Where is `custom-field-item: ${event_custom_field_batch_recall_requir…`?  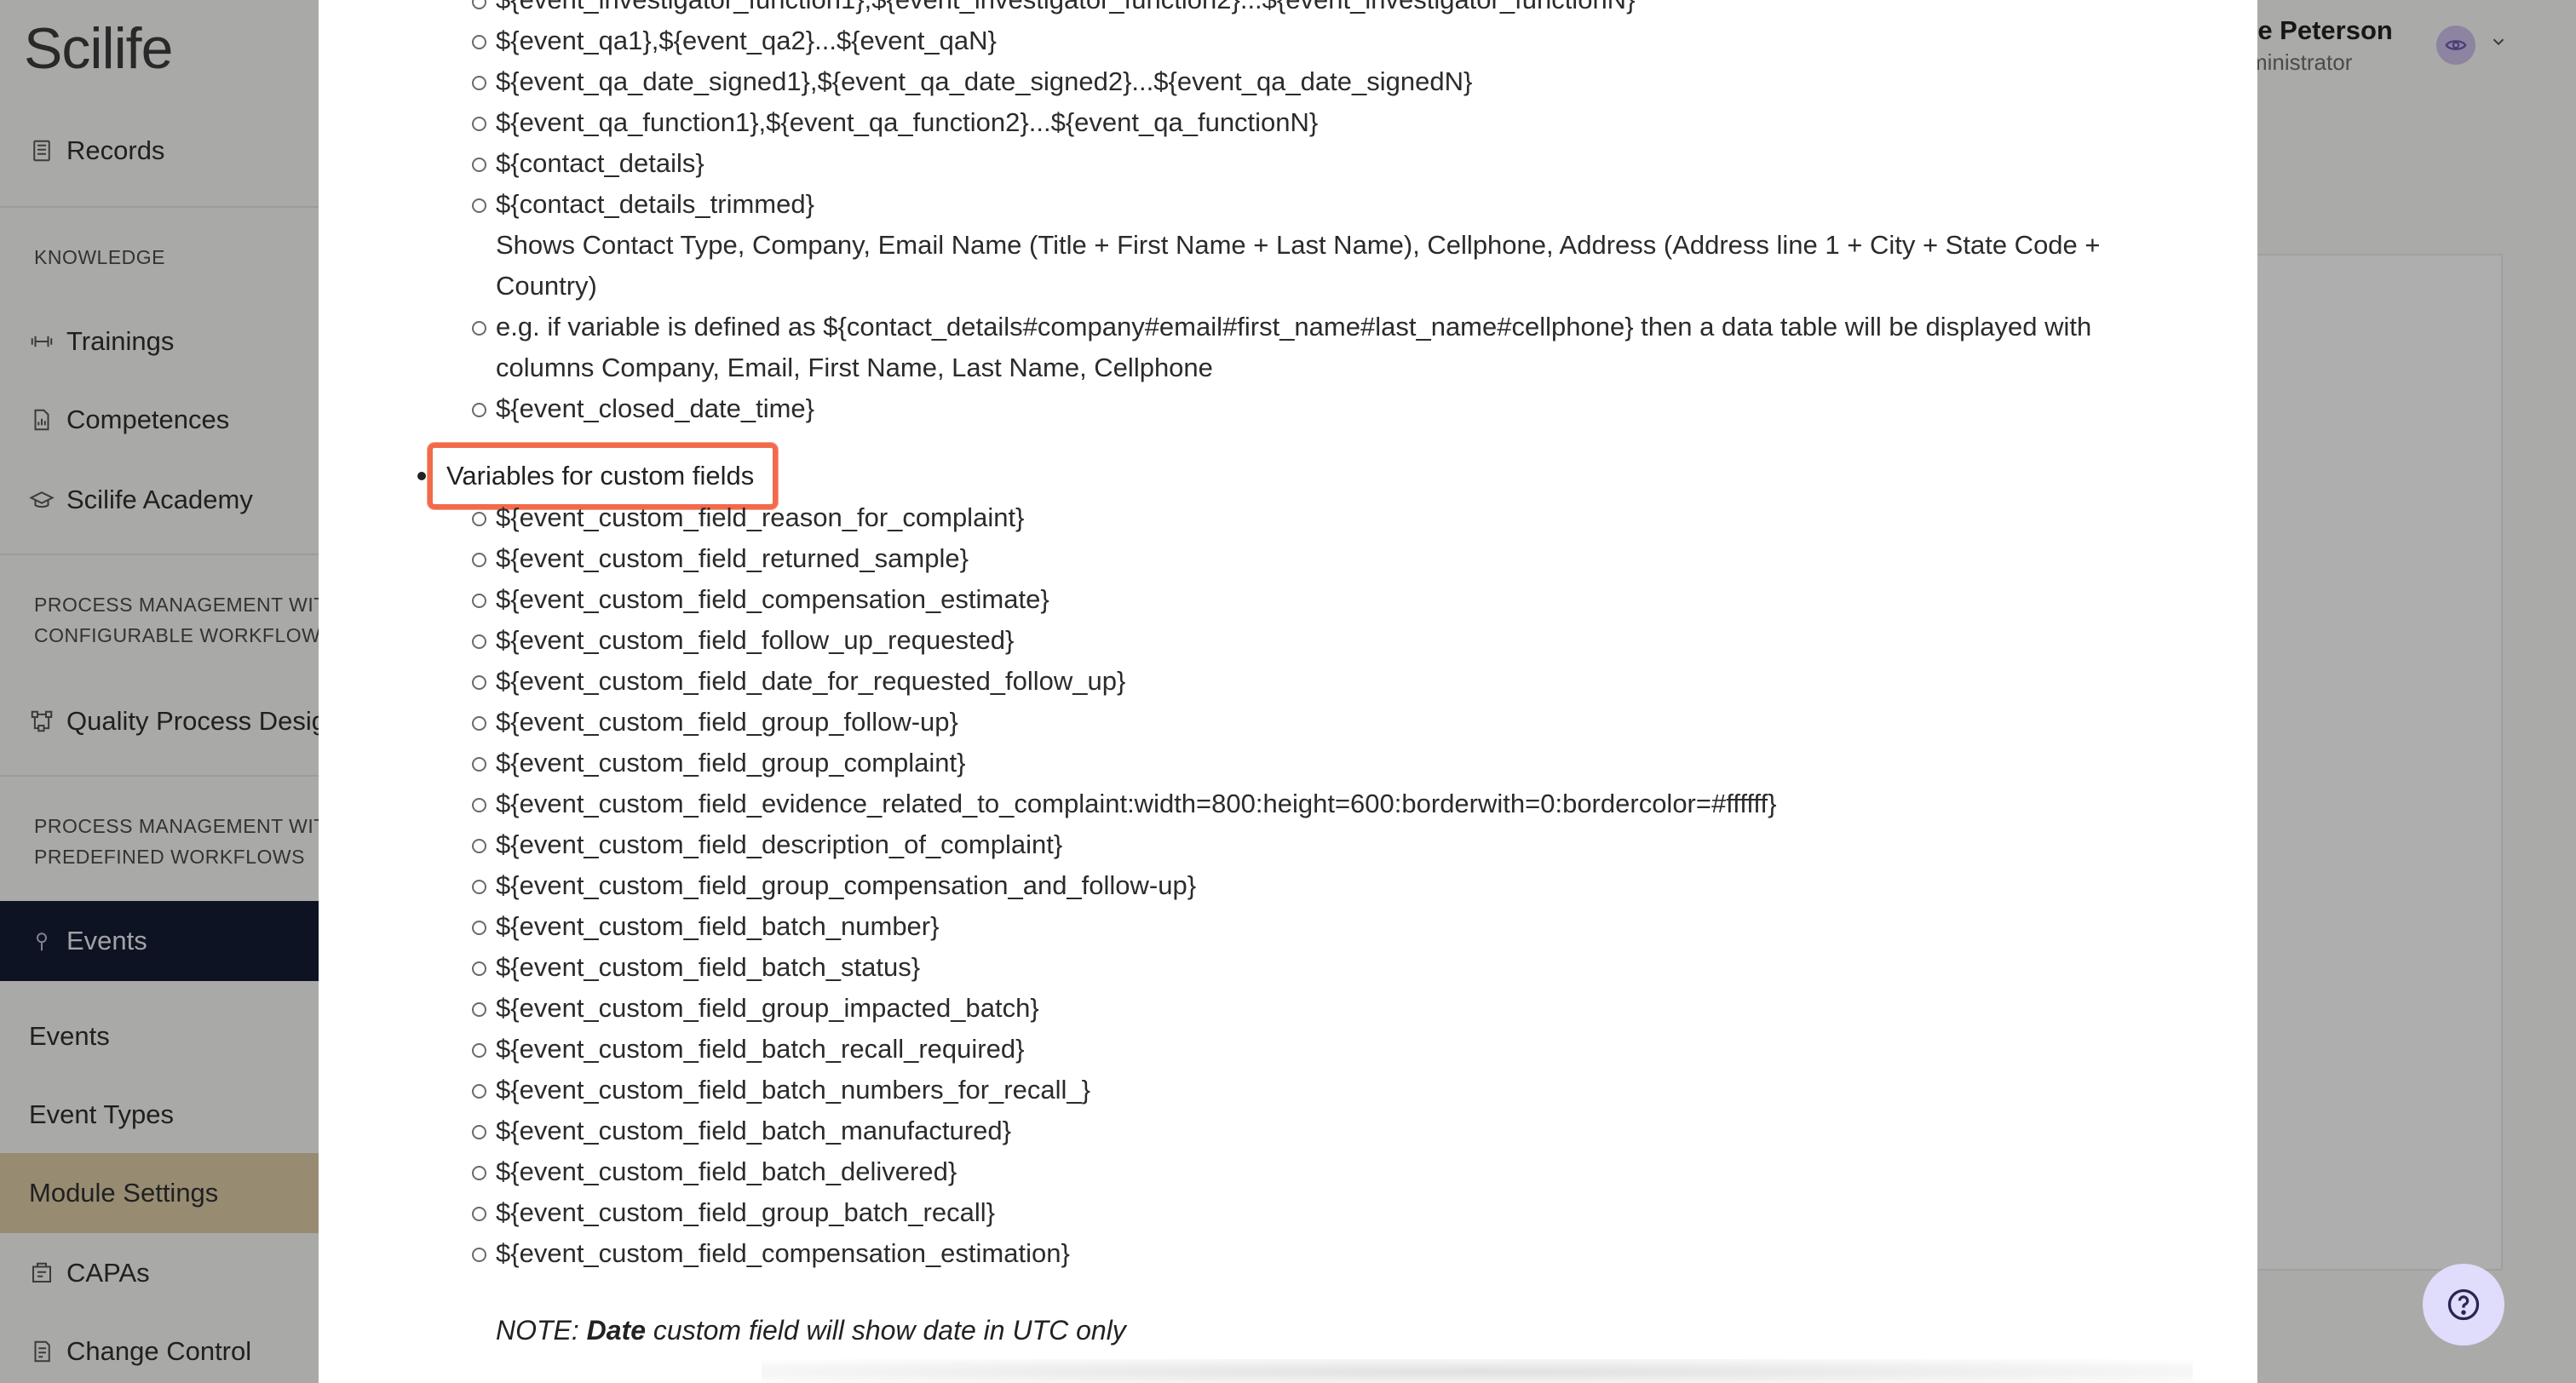 custom-field-item: ${event_custom_field_batch_recall_requir… is located at coordinates (761, 1049).